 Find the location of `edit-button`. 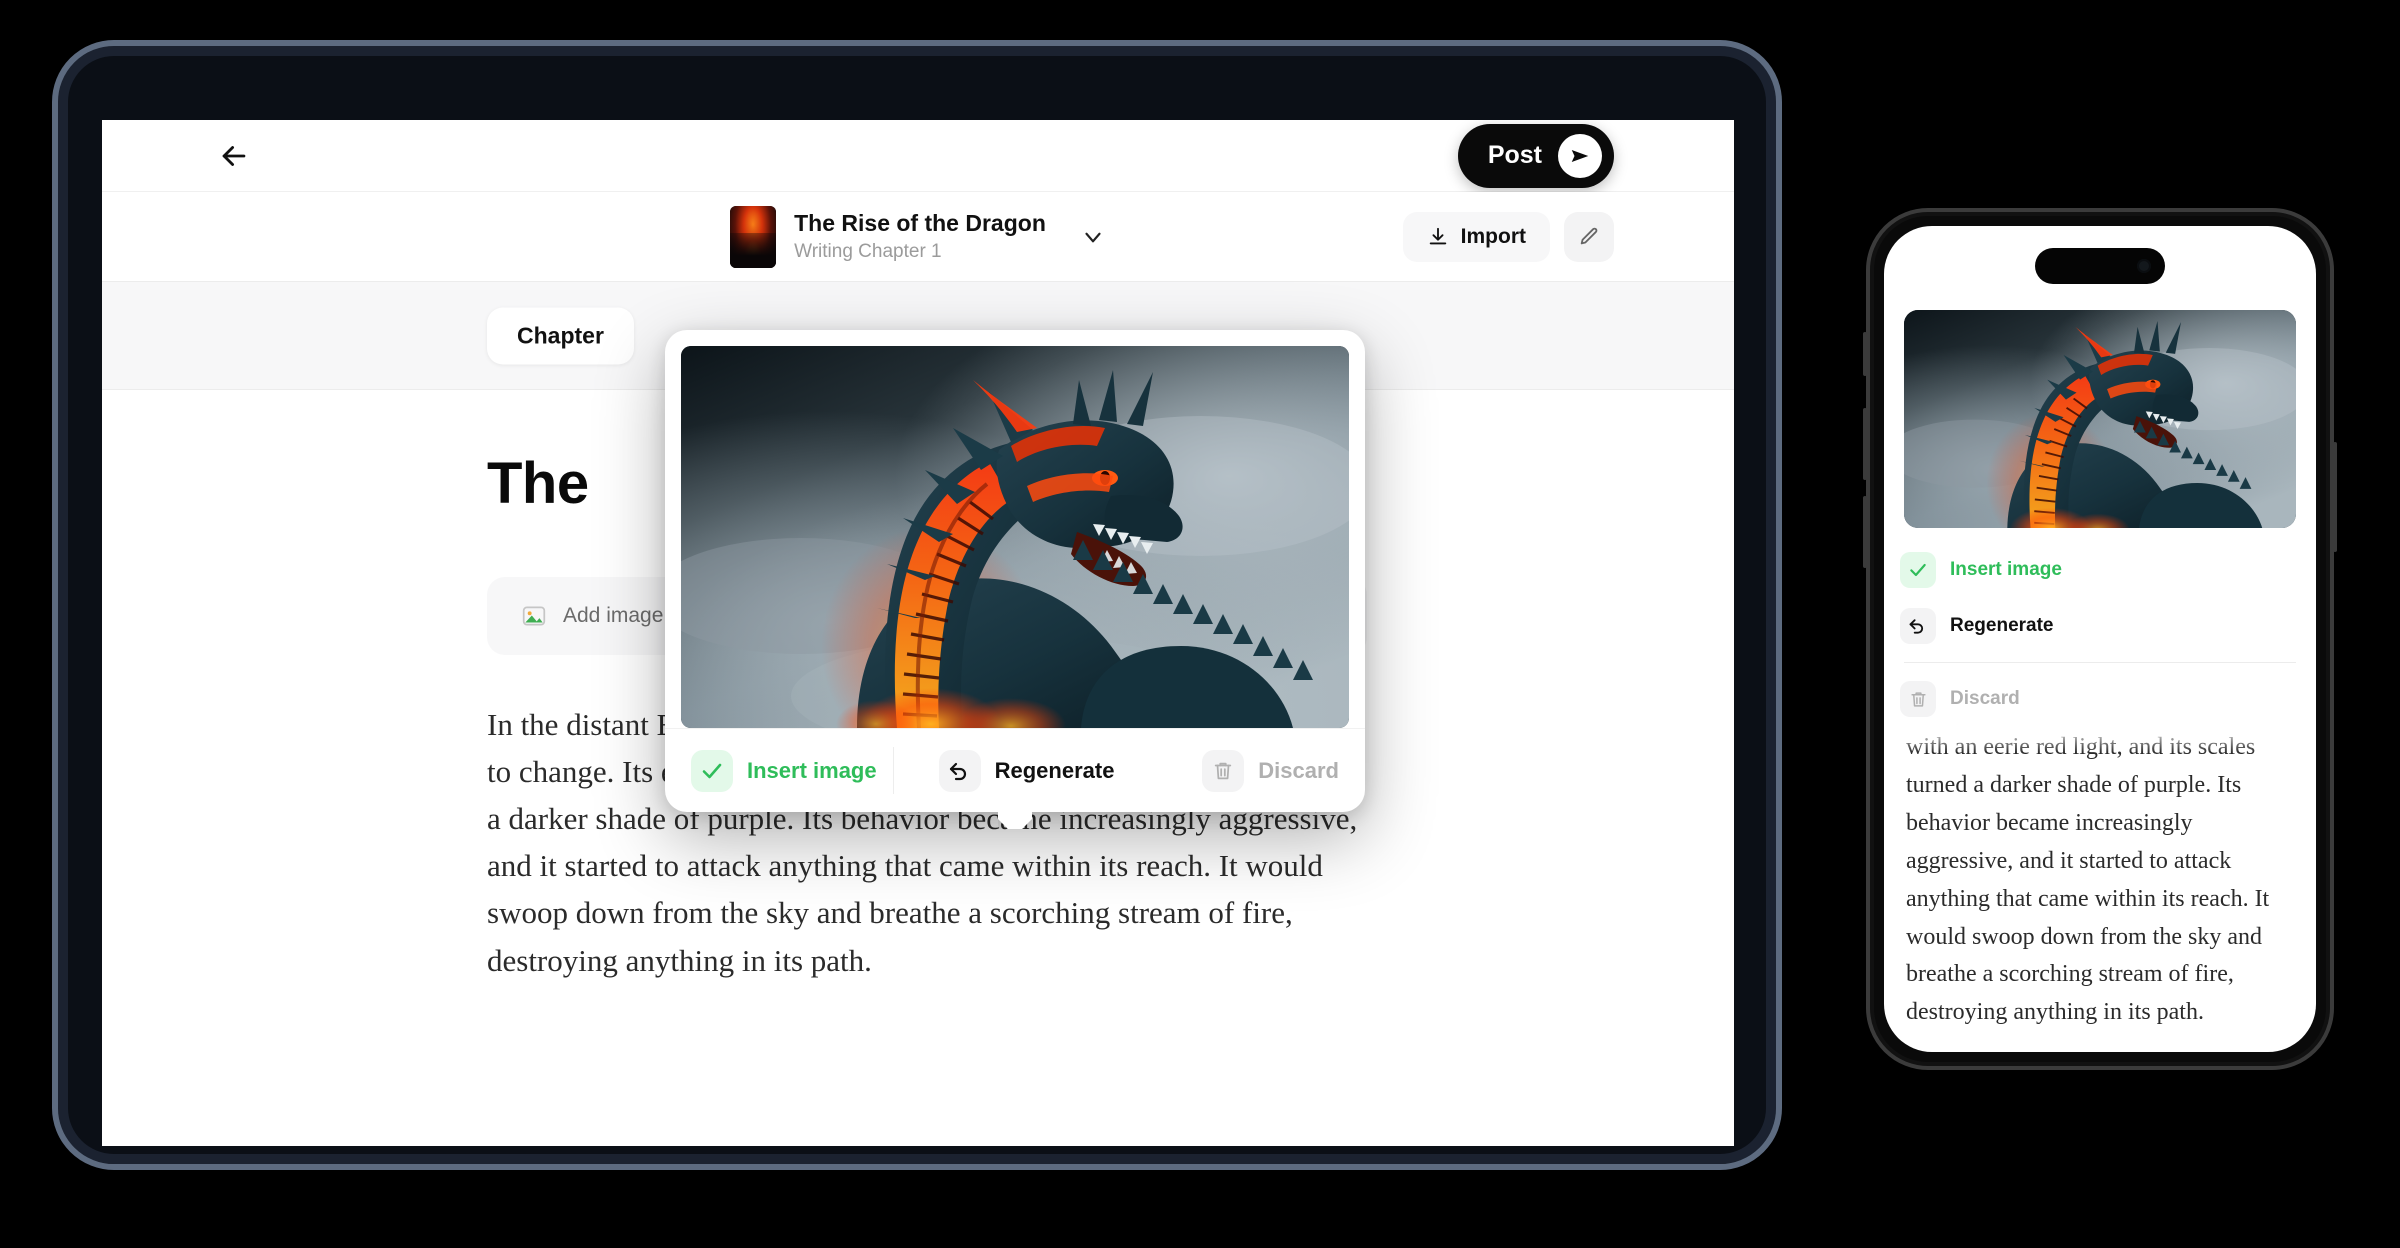

edit-button is located at coordinates (1589, 236).